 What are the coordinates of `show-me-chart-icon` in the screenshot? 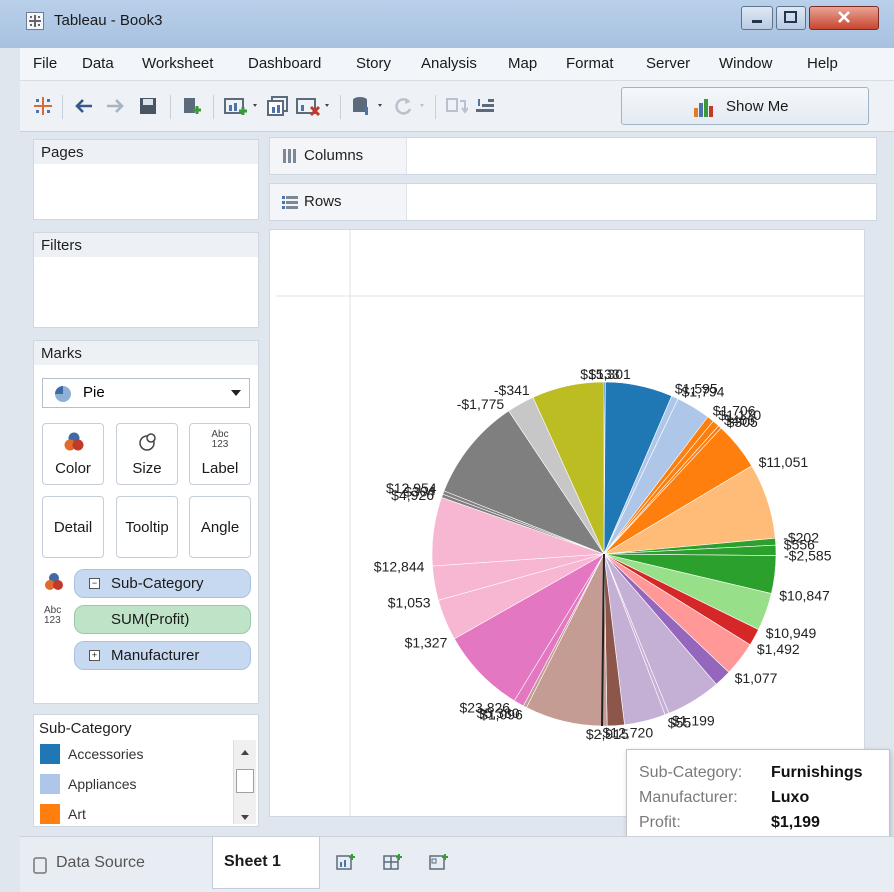 It's located at (703, 108).